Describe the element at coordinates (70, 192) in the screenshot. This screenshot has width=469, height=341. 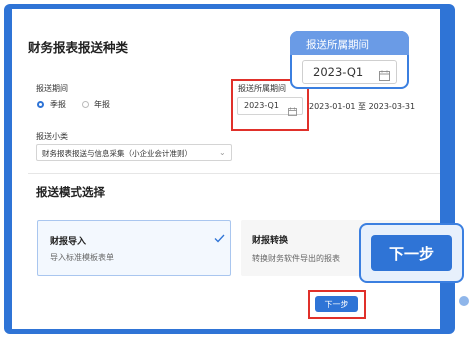
I see `section-title-mode: 报送模式选择` at that location.